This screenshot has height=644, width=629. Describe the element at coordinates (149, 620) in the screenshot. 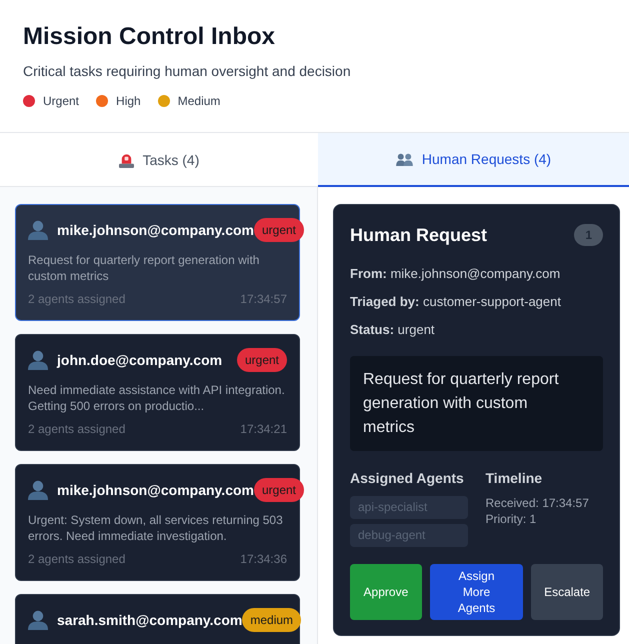

I see `sender-email: sarah.smith@company.com` at that location.